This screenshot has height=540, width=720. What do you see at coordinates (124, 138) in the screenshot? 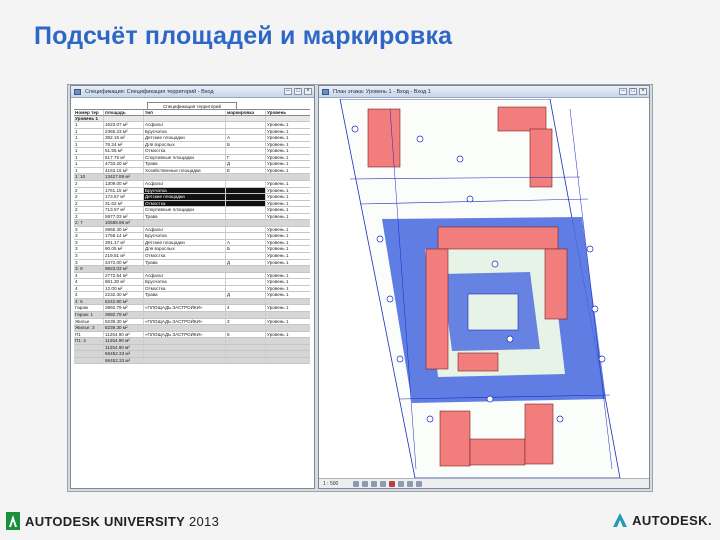
I see `table-cell: 392.15 м²` at bounding box center [124, 138].